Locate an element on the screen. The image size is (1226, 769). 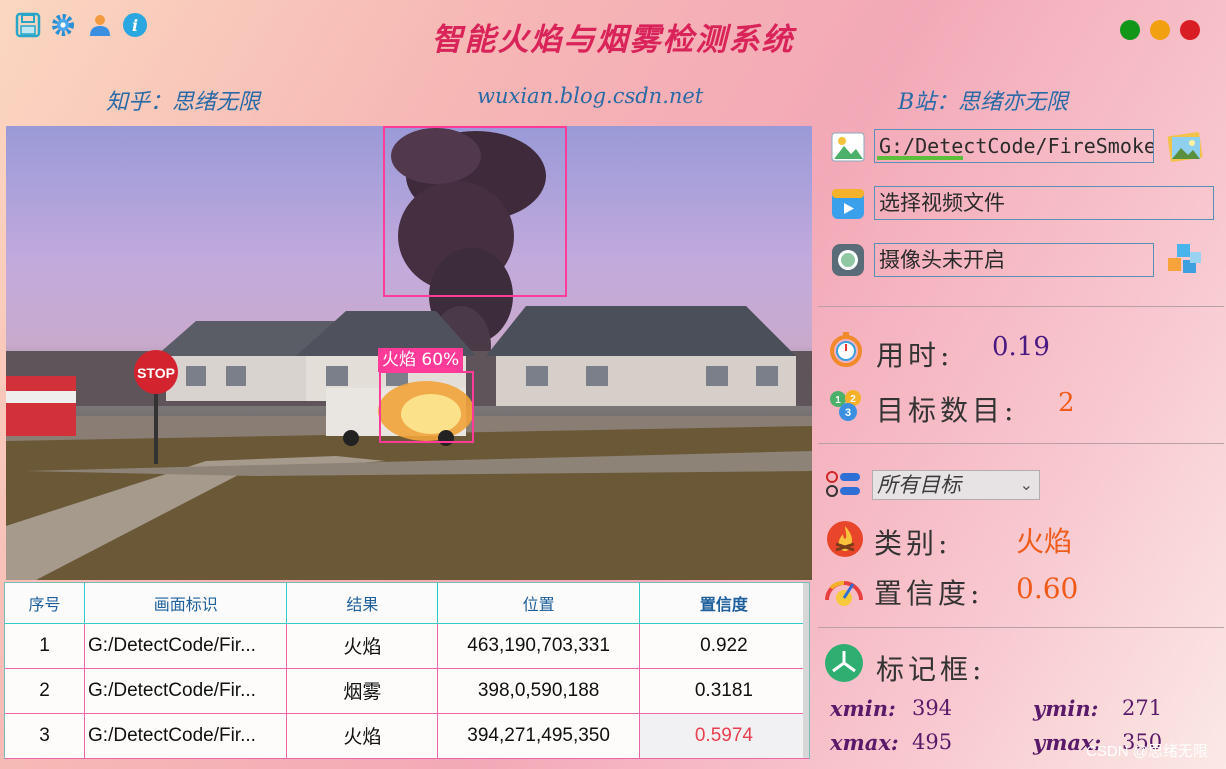
confidence-gauge-icon is located at coordinates (844, 589).